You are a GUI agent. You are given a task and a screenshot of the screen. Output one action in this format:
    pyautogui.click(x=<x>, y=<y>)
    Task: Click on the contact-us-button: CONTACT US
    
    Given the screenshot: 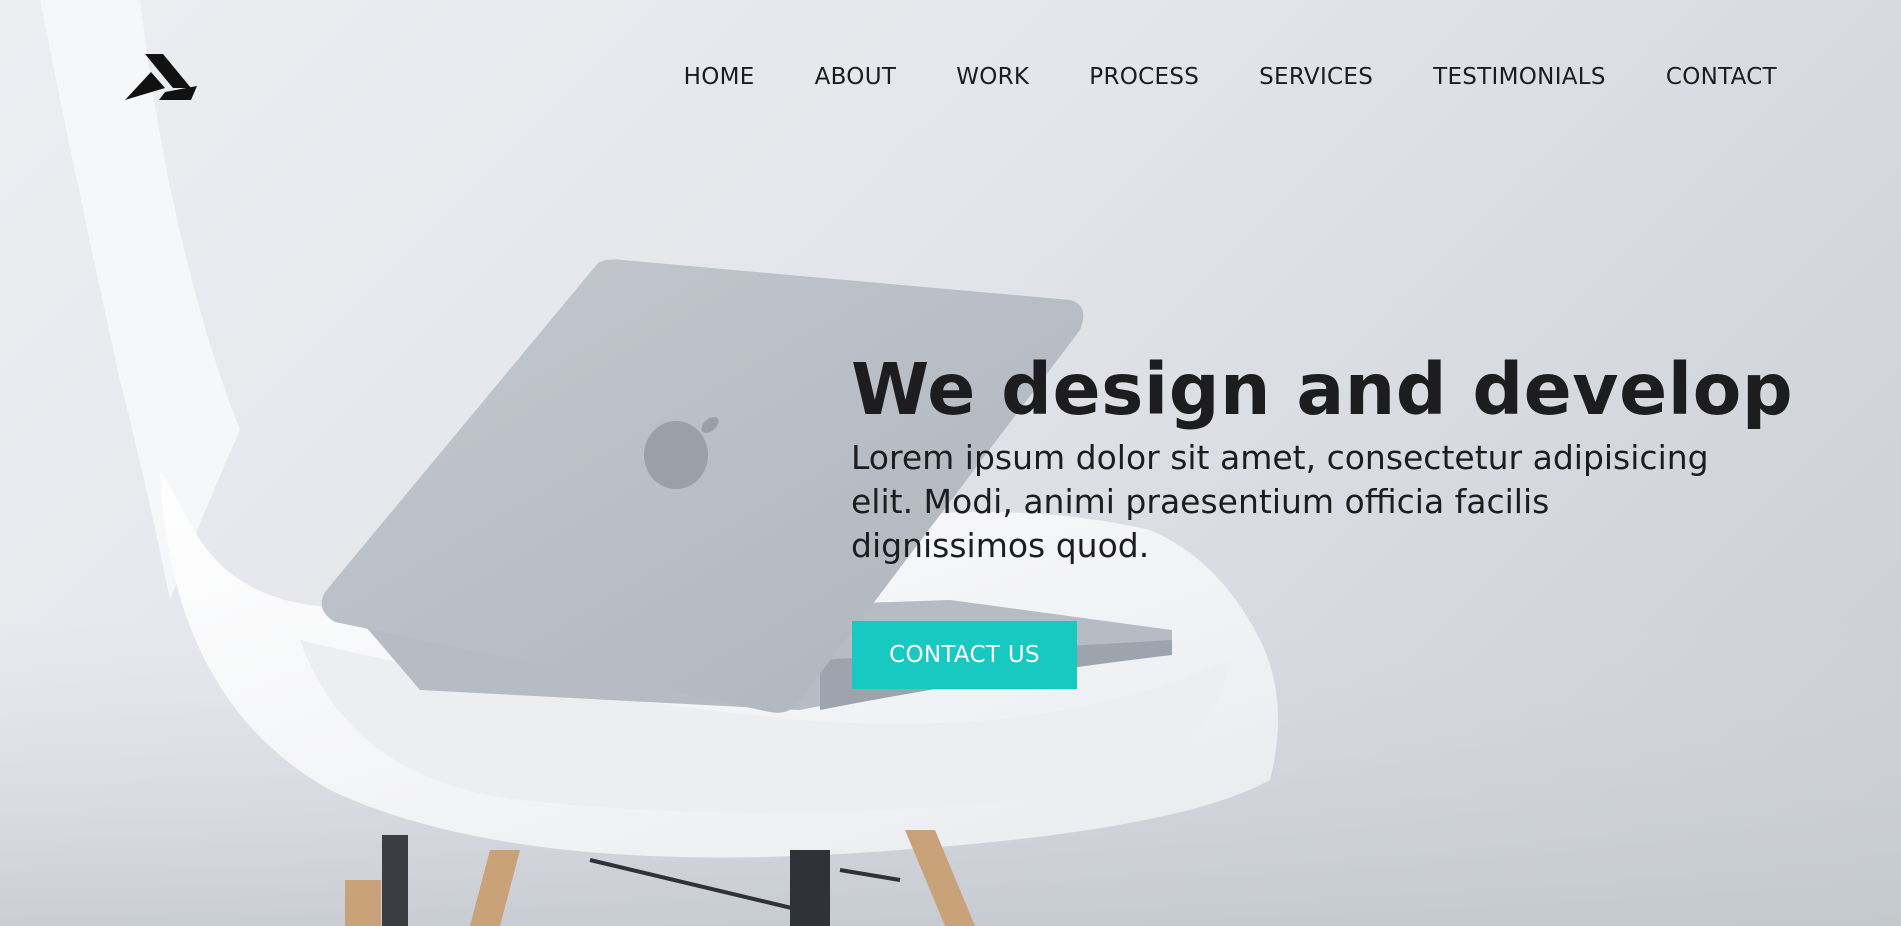 What is the action you would take?
    pyautogui.click(x=964, y=655)
    